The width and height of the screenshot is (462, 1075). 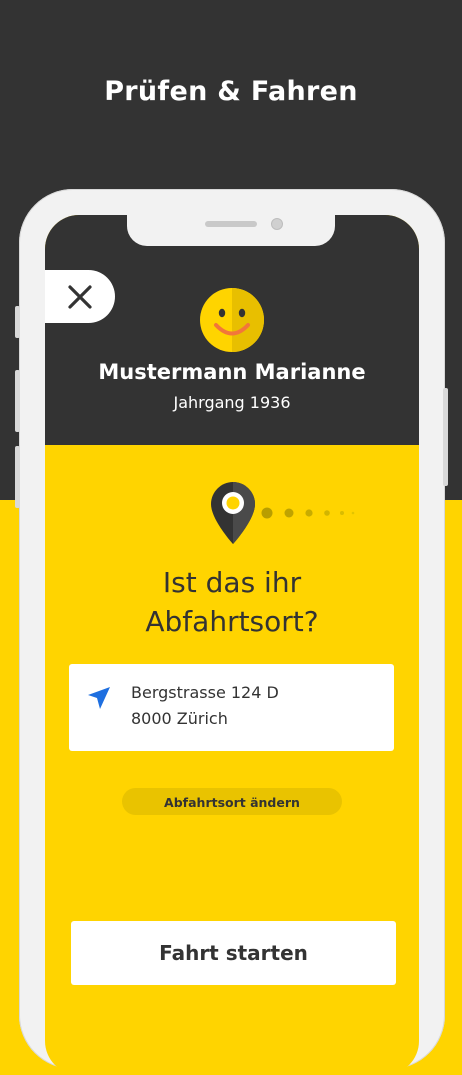 I want to click on front-camera, so click(x=277, y=224).